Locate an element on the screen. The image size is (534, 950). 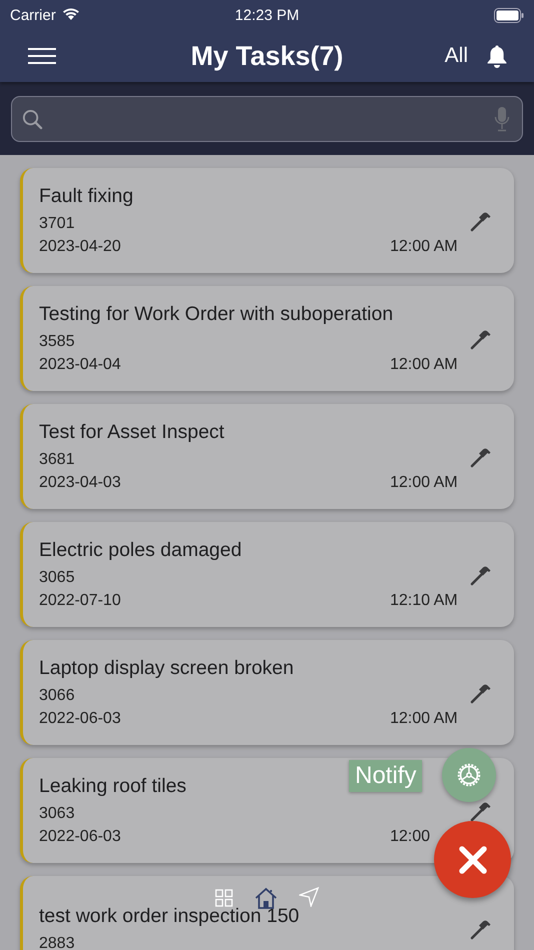
task-number: 3063 is located at coordinates (57, 814).